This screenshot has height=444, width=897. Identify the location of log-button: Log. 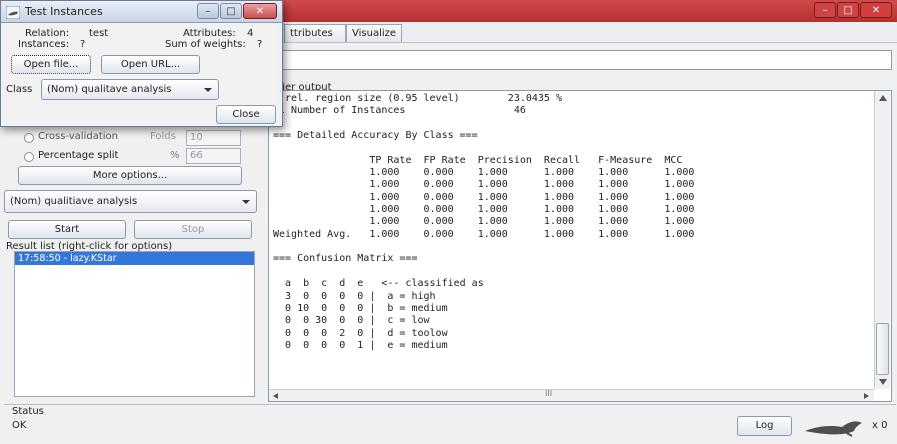
(764, 426).